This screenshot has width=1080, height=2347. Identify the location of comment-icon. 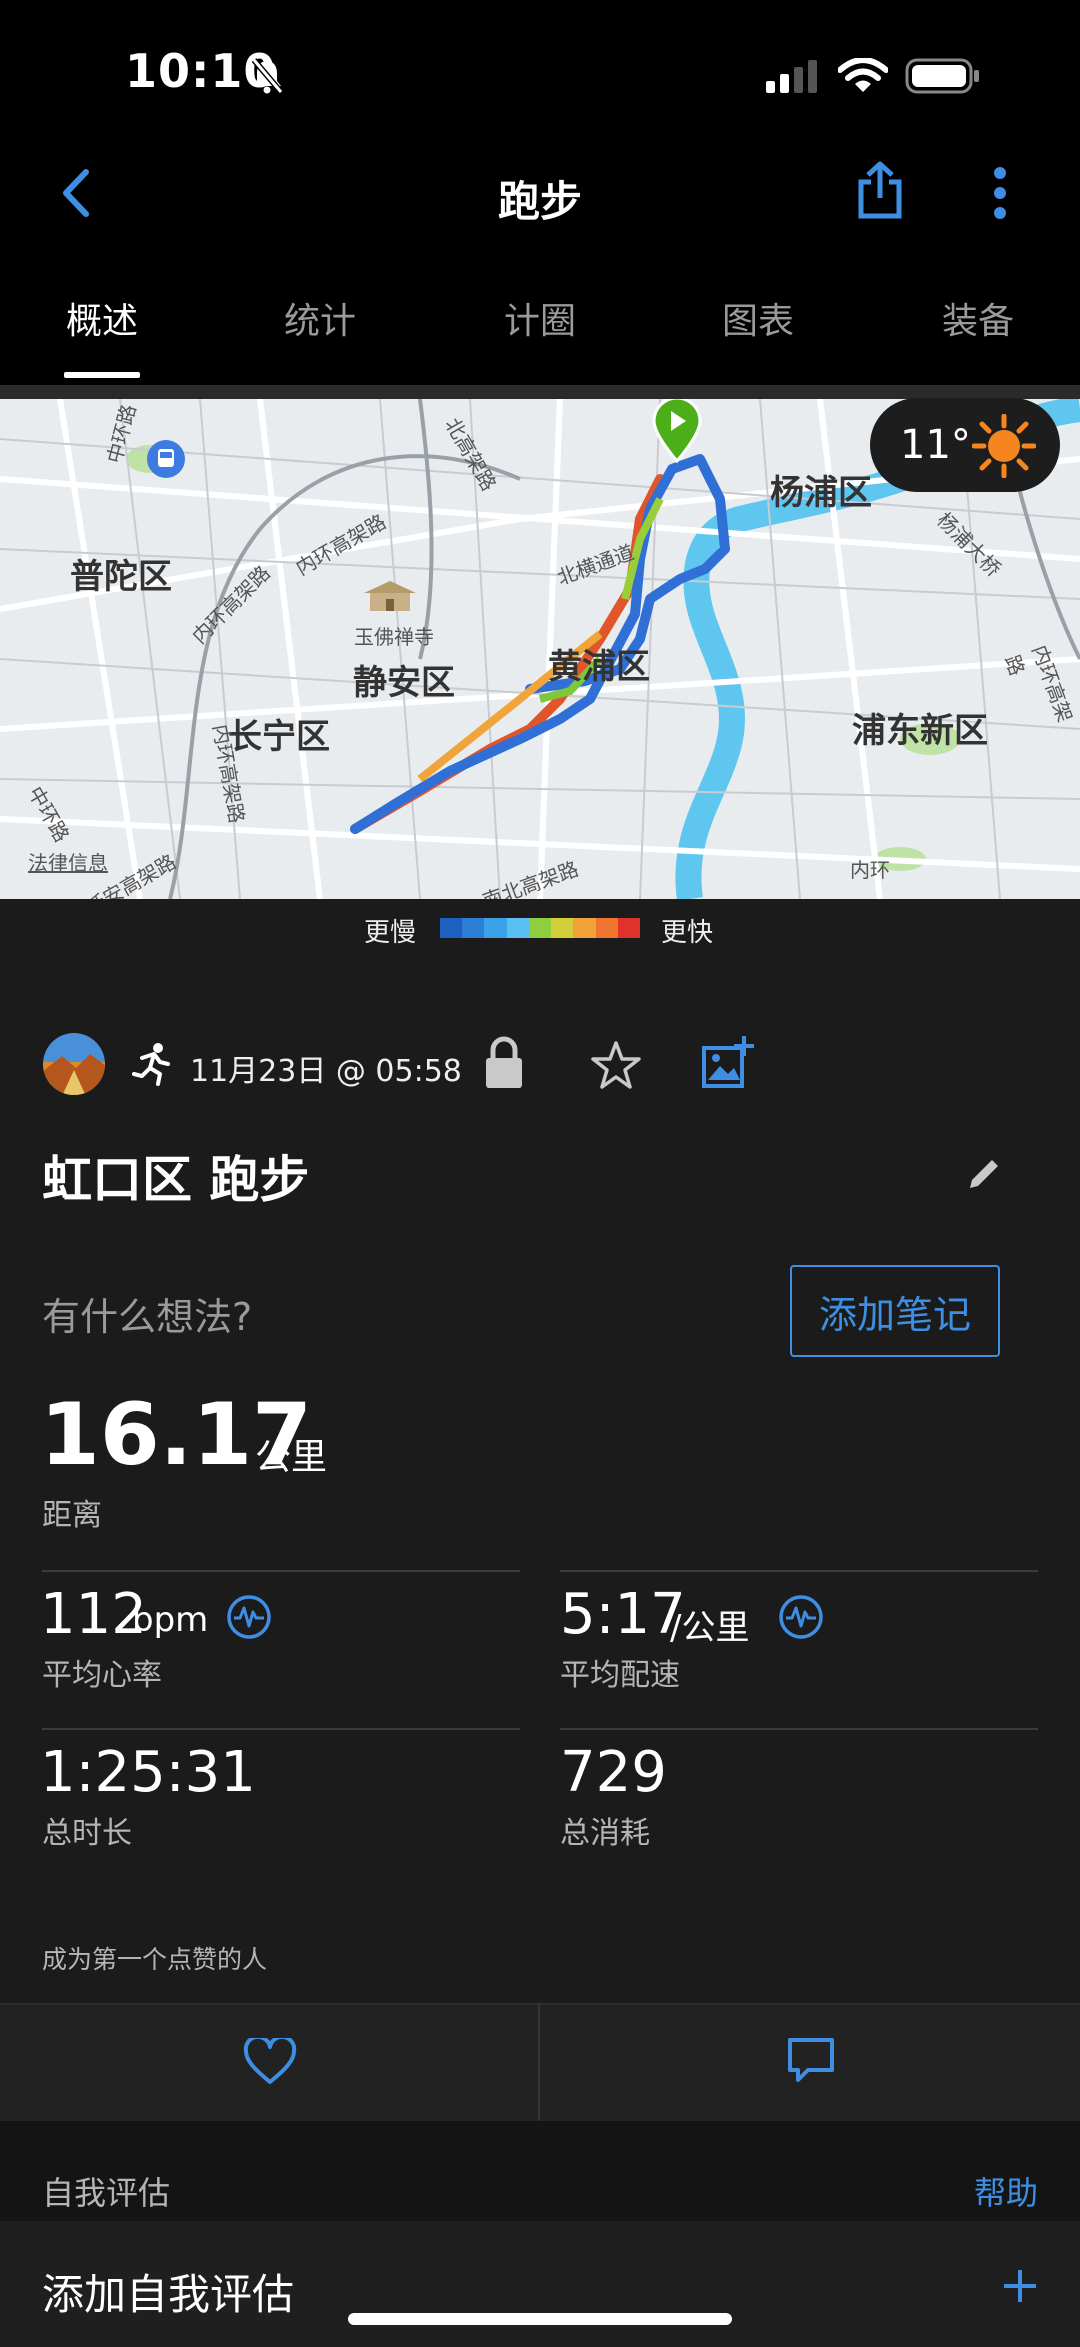
(811, 2061).